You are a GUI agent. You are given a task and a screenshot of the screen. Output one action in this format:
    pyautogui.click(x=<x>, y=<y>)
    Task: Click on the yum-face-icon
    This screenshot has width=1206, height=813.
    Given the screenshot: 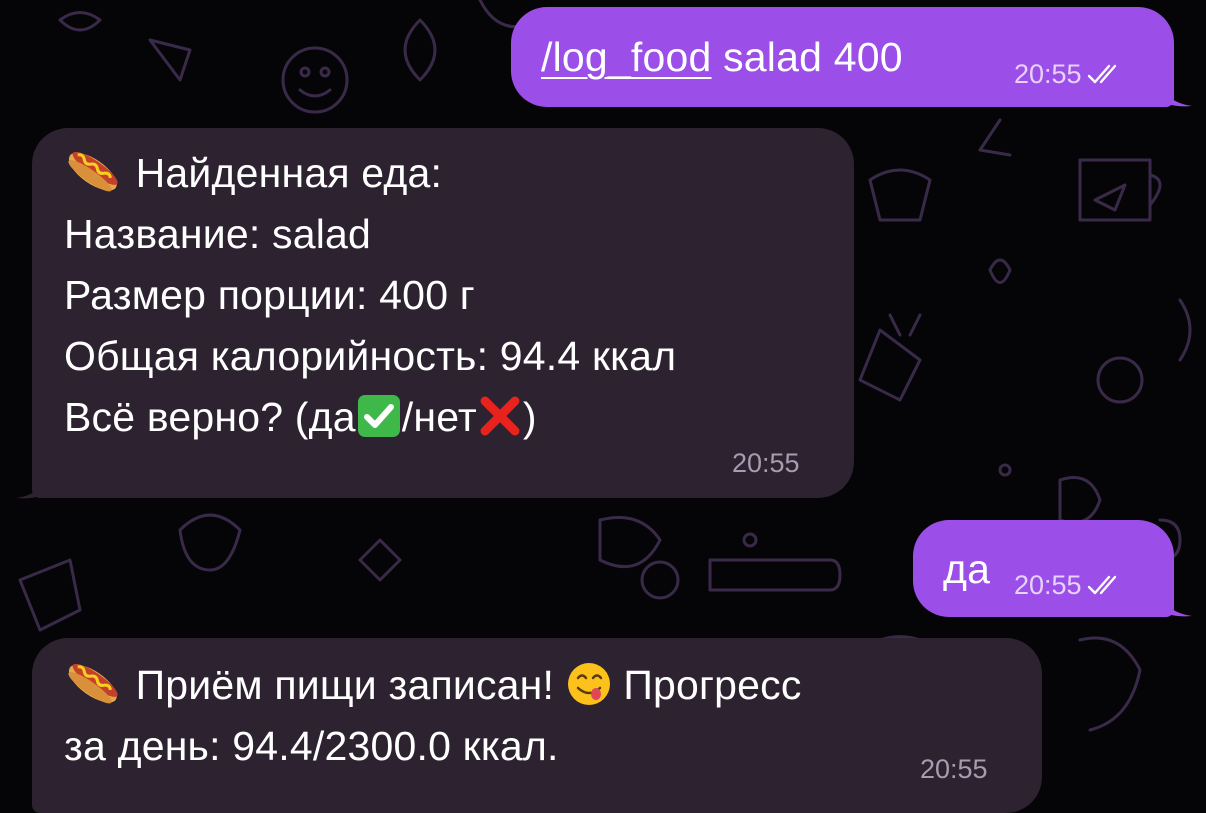 What is the action you would take?
    pyautogui.click(x=588, y=684)
    